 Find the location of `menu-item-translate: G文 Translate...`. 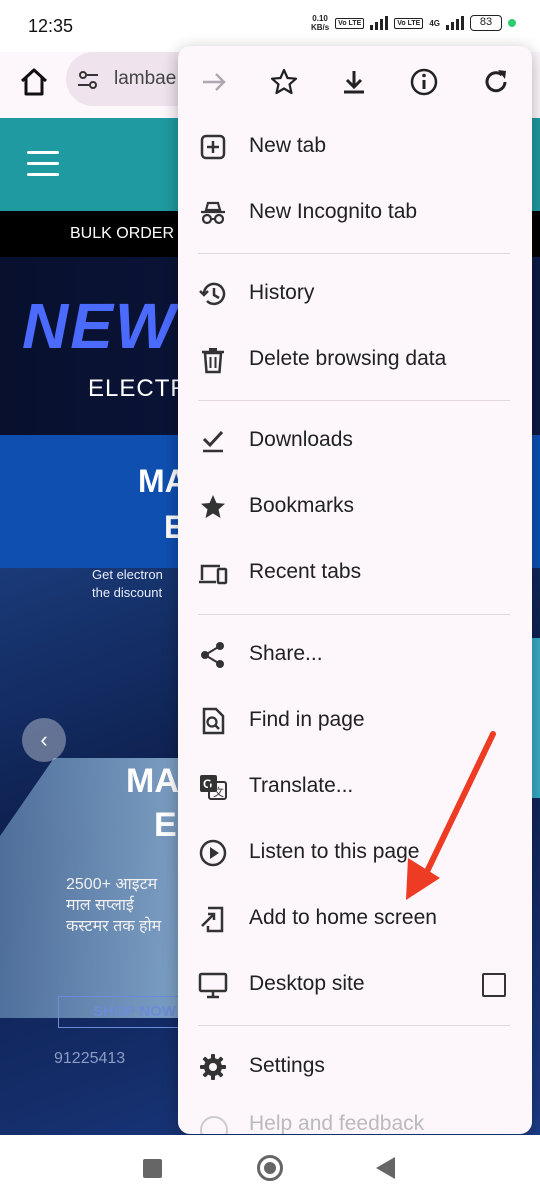

menu-item-translate: G文 Translate... is located at coordinates (355, 787).